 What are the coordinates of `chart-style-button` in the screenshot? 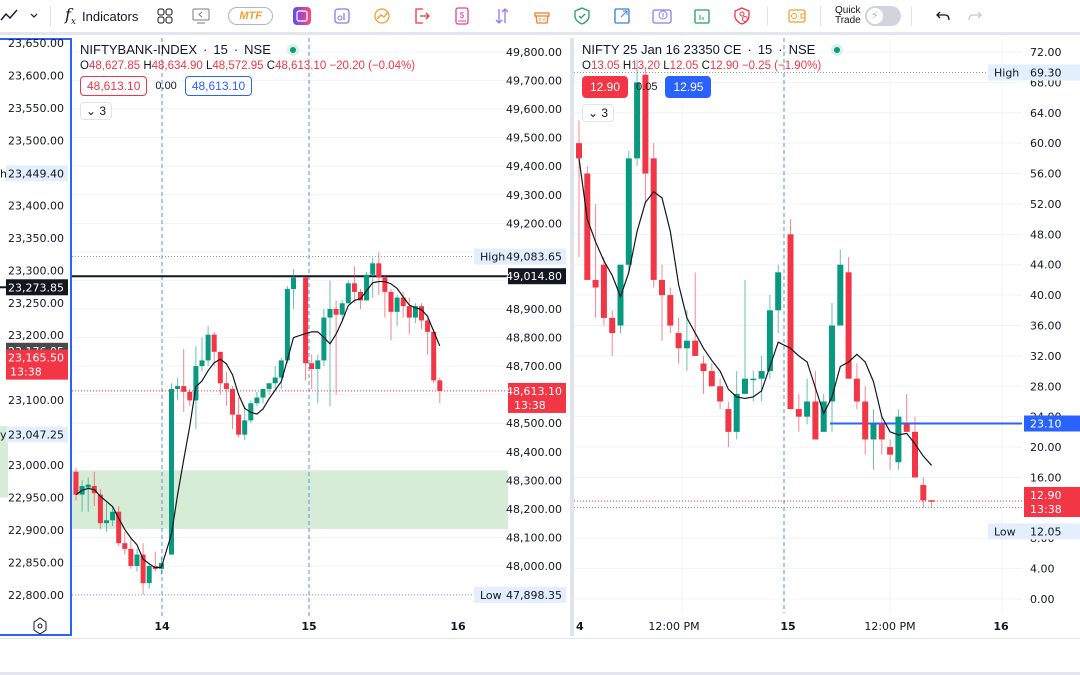 It's located at (9, 17).